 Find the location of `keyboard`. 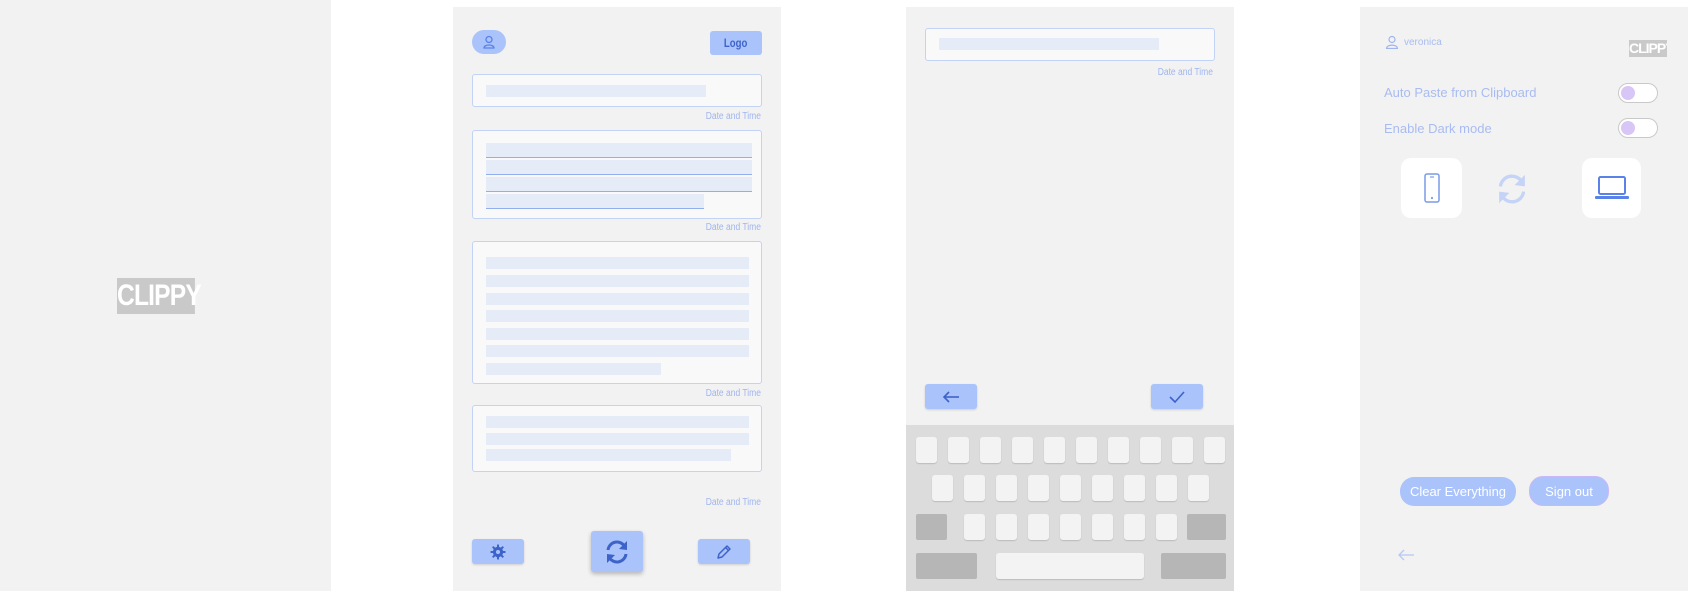

keyboard is located at coordinates (1070, 508).